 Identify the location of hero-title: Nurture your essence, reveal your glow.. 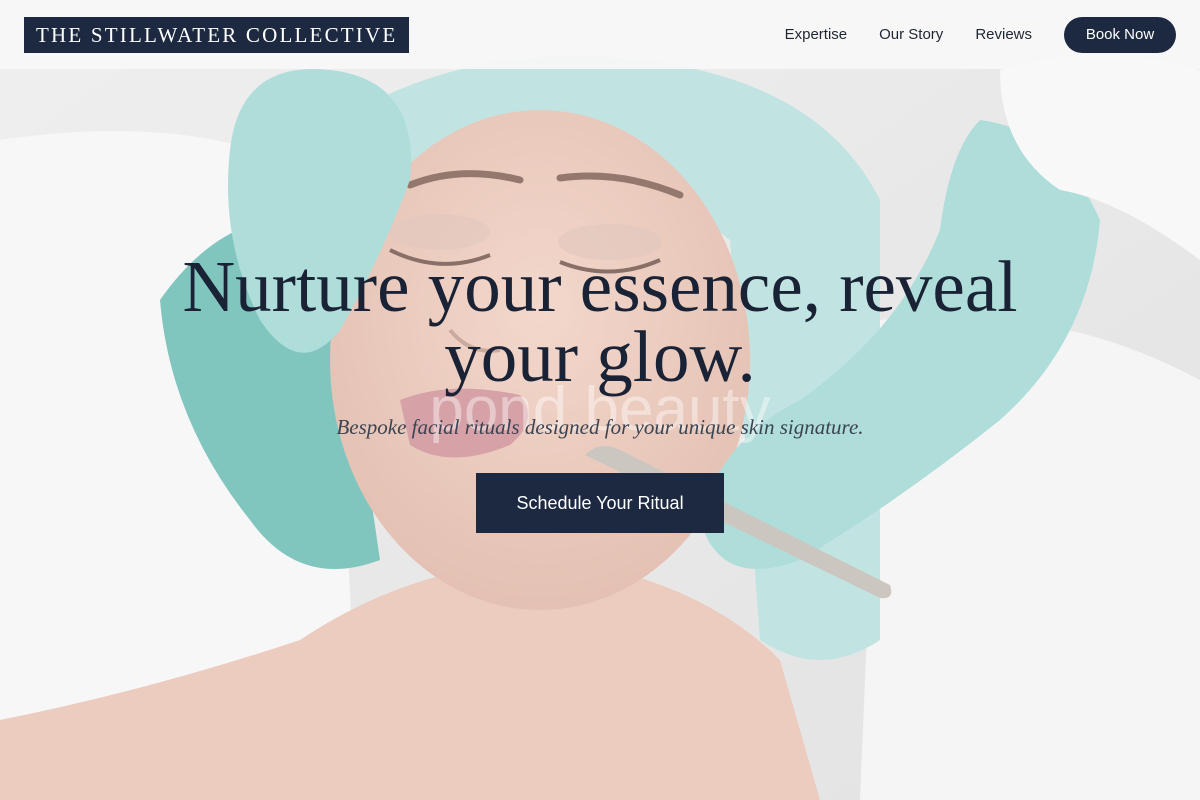
(600, 321).